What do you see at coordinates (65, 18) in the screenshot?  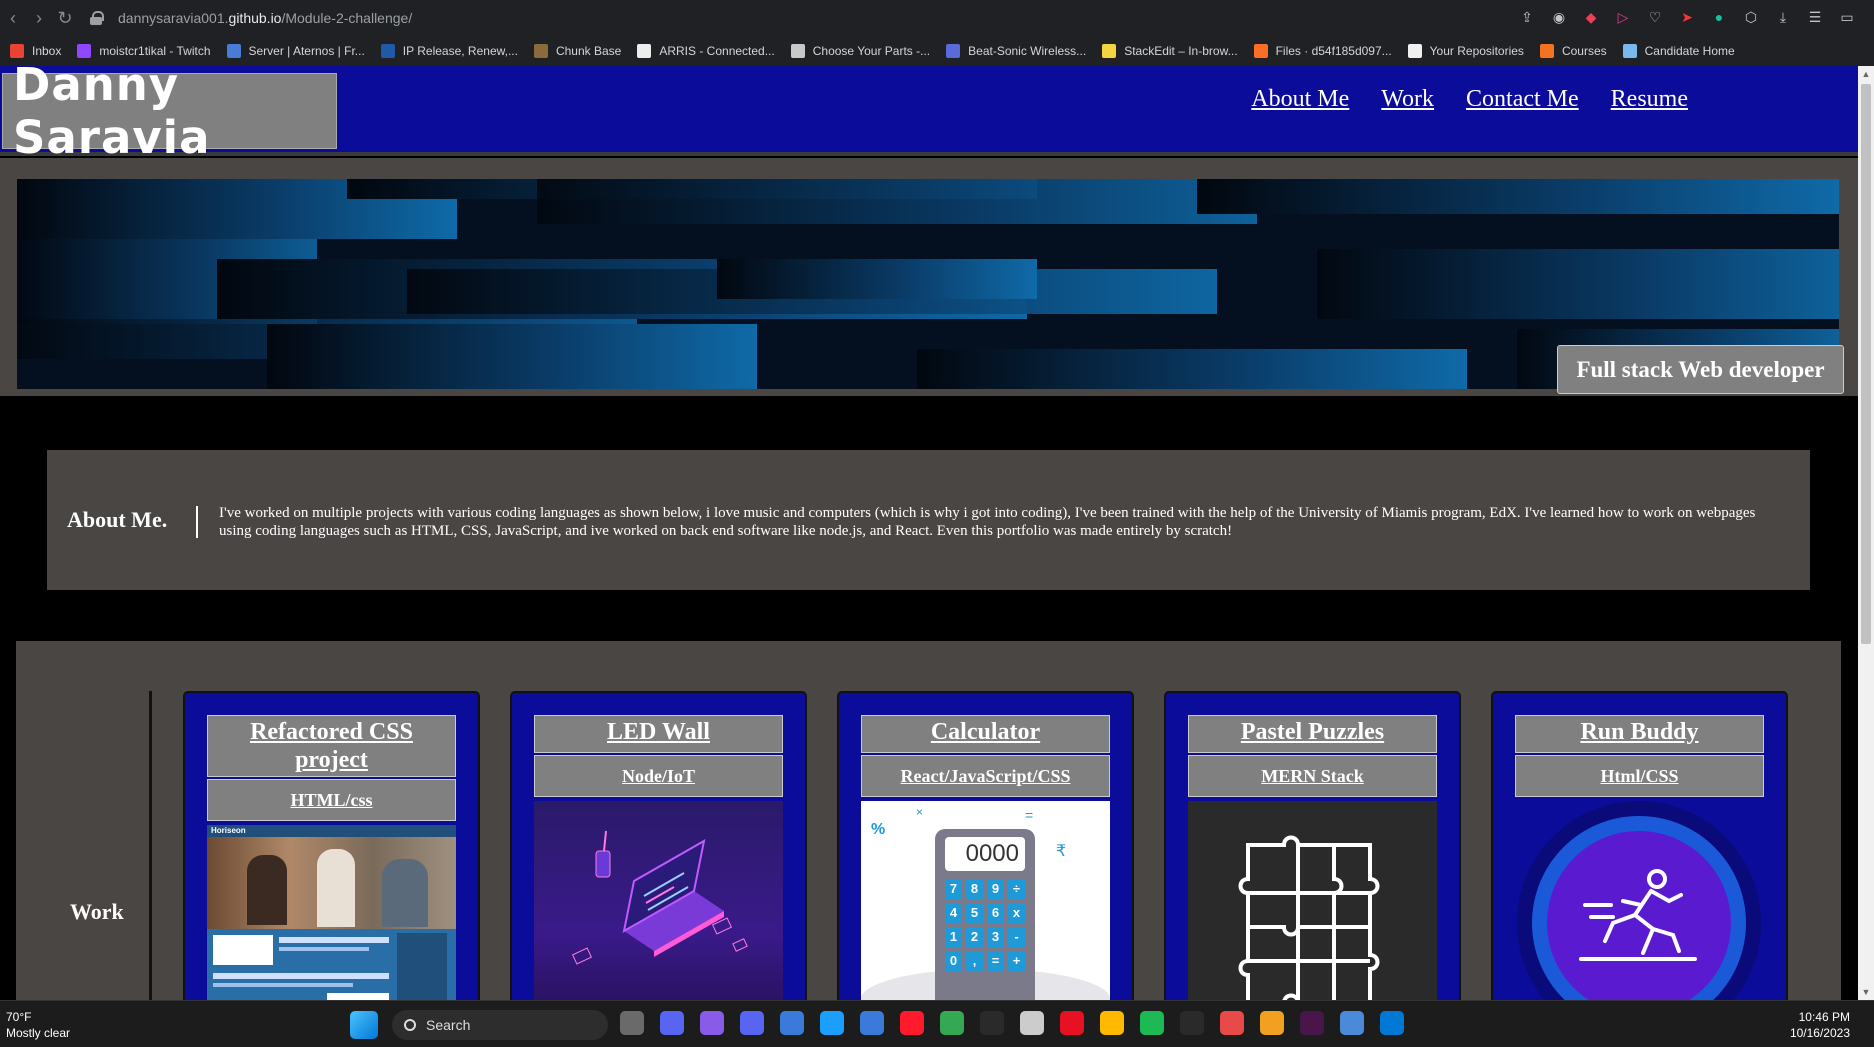 I see `reload-button: ↻` at bounding box center [65, 18].